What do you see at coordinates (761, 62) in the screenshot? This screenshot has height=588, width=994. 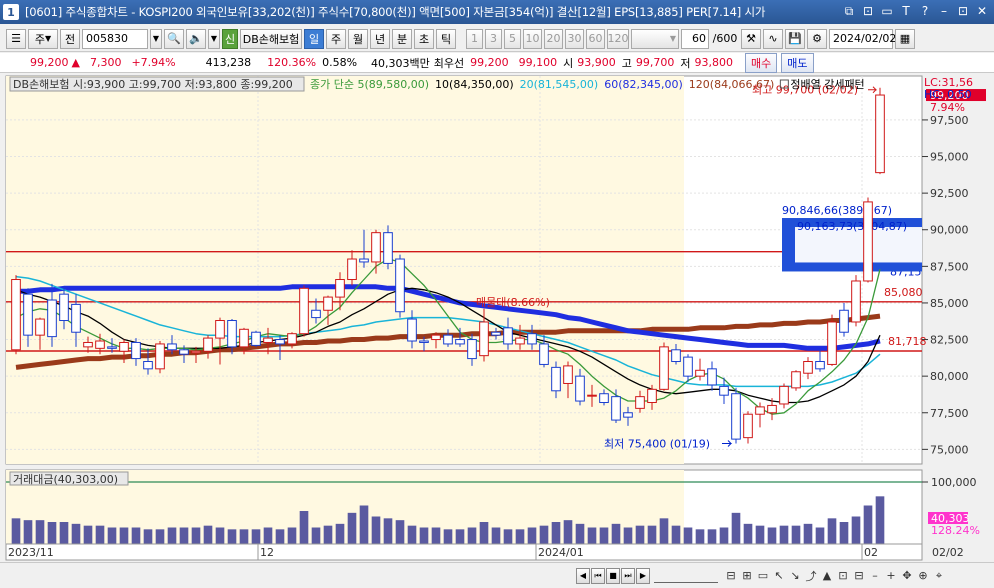 I see `buy-button: 매수` at bounding box center [761, 62].